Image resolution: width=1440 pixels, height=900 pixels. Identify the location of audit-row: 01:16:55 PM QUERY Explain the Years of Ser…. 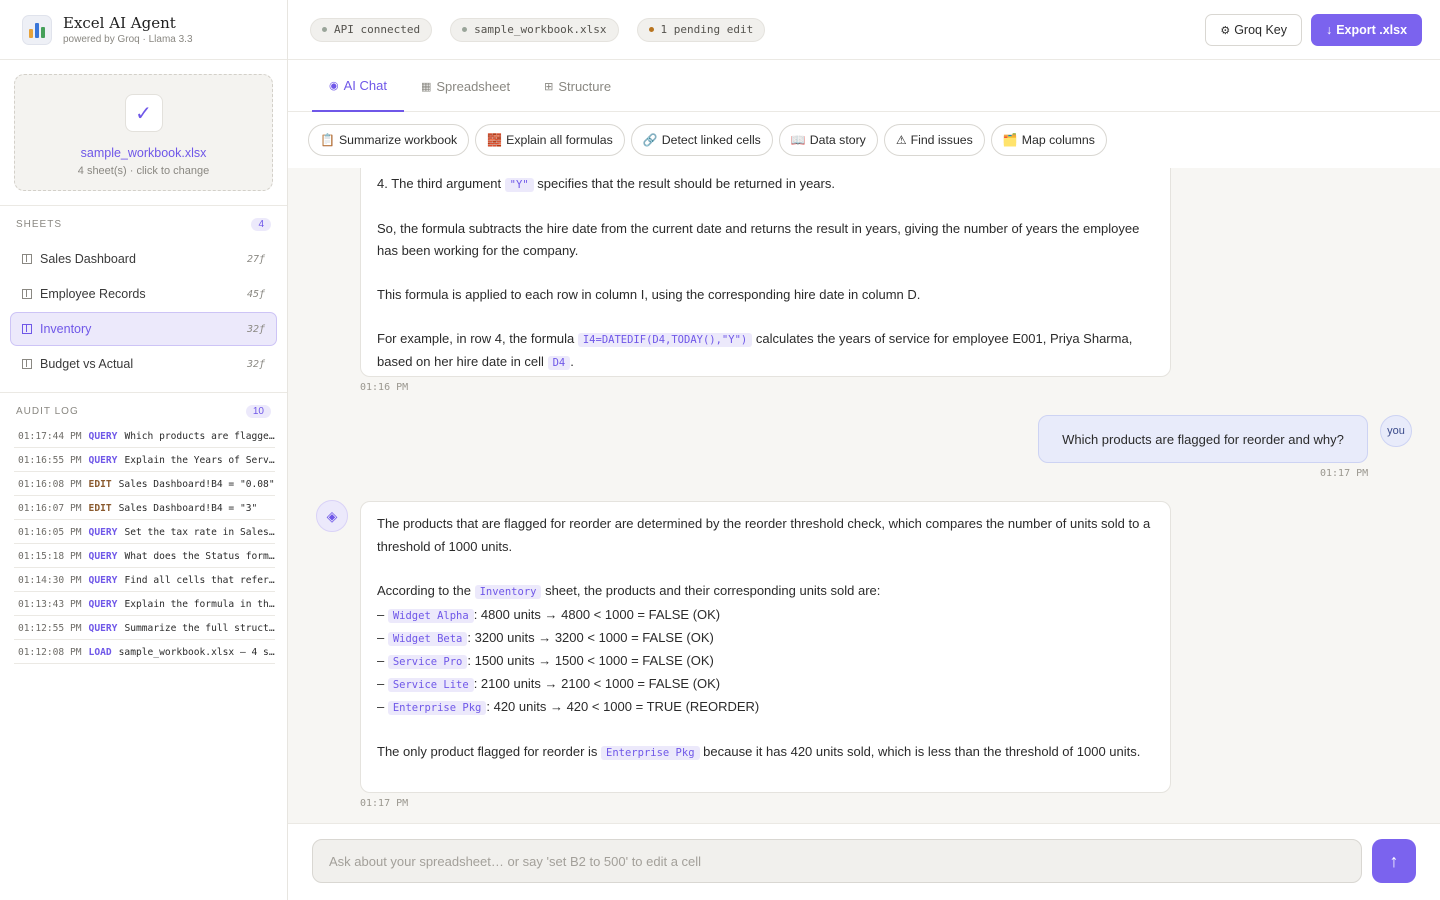
(144, 460).